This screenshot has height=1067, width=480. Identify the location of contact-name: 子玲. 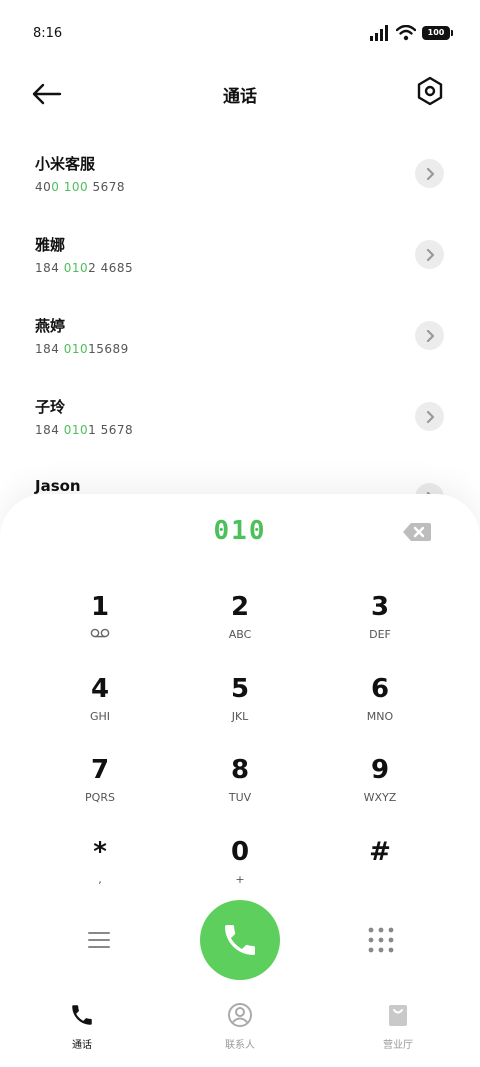
(50, 407).